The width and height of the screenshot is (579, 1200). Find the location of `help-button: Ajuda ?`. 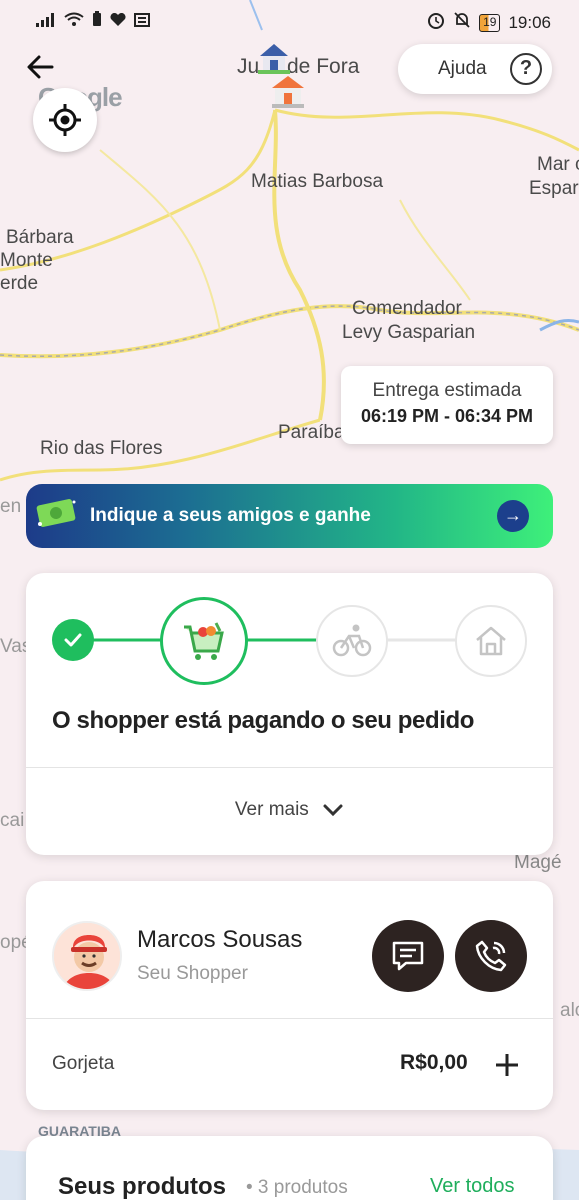

help-button: Ajuda ? is located at coordinates (475, 69).